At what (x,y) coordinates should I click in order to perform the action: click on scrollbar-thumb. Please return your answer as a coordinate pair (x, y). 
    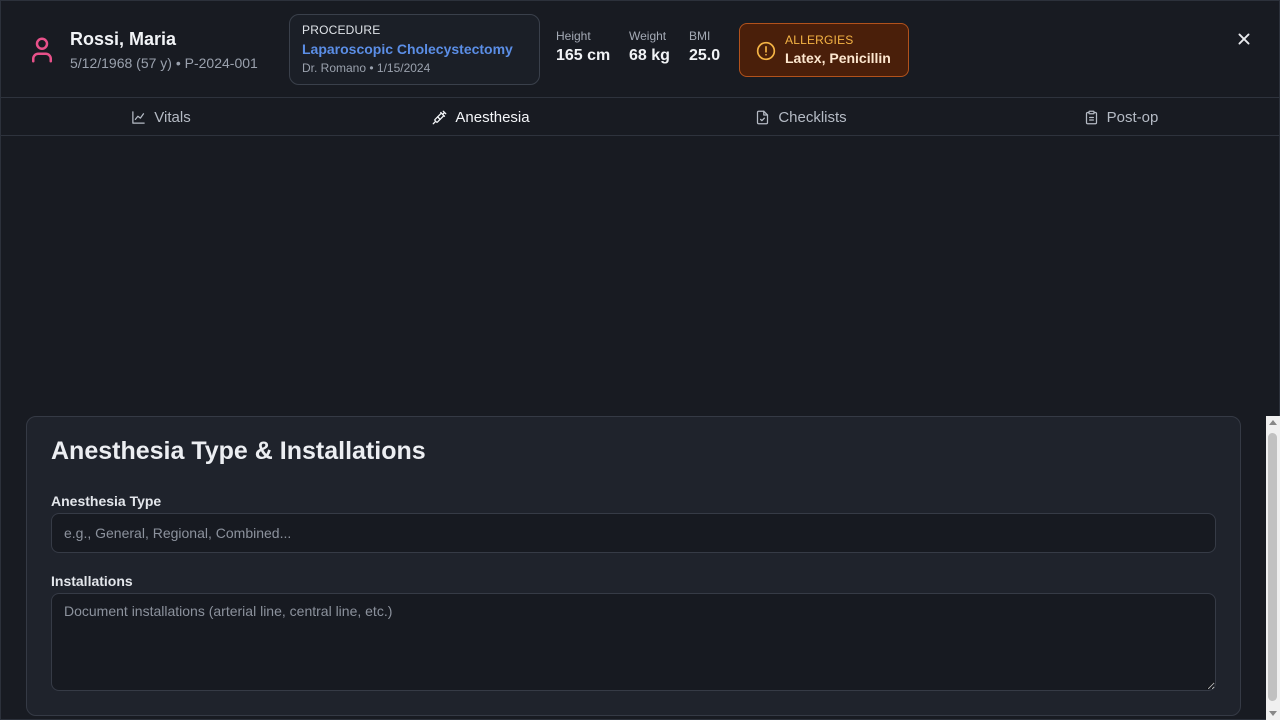
    Looking at the image, I should click on (1272, 567).